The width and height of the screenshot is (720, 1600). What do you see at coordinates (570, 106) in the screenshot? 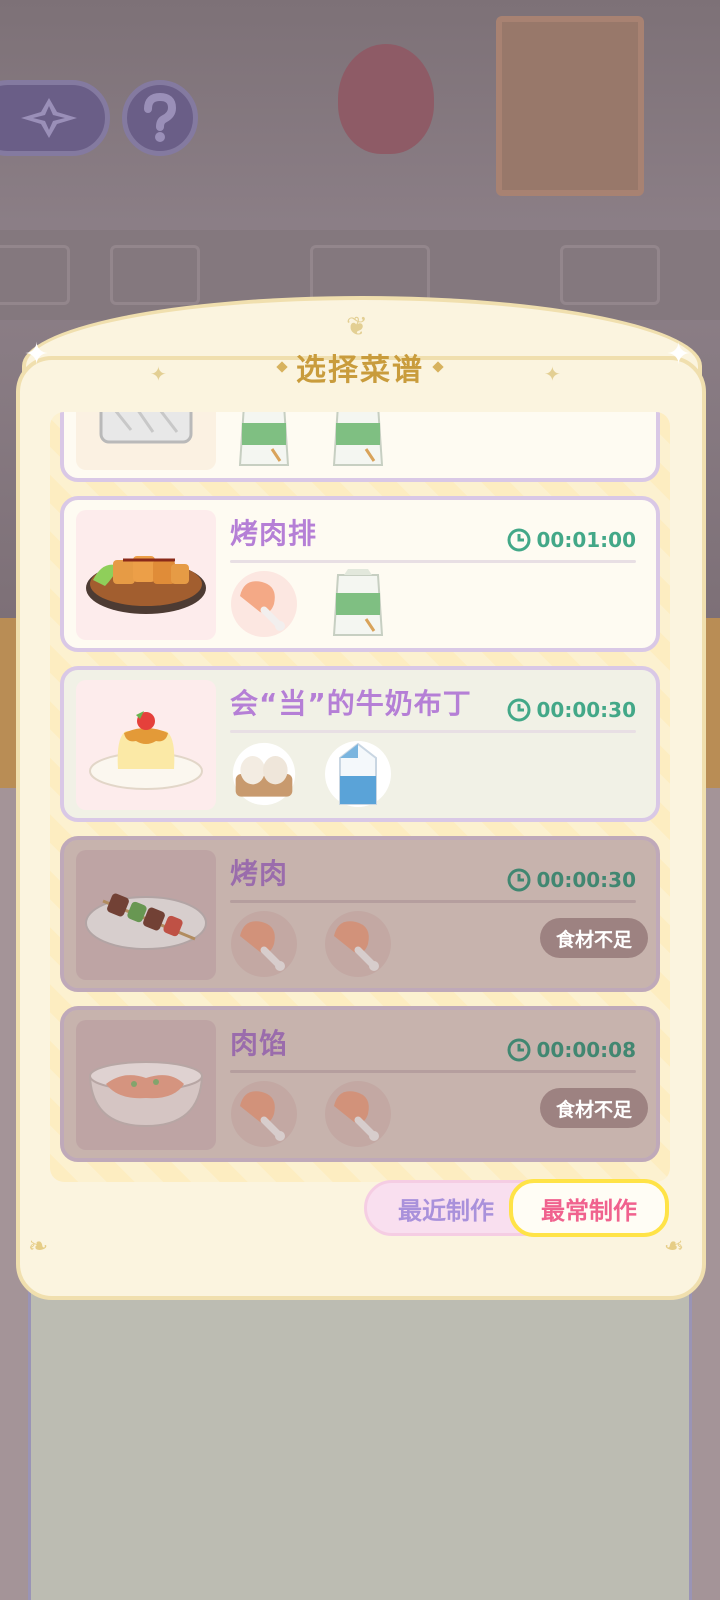
I see `background-picture-frame` at bounding box center [570, 106].